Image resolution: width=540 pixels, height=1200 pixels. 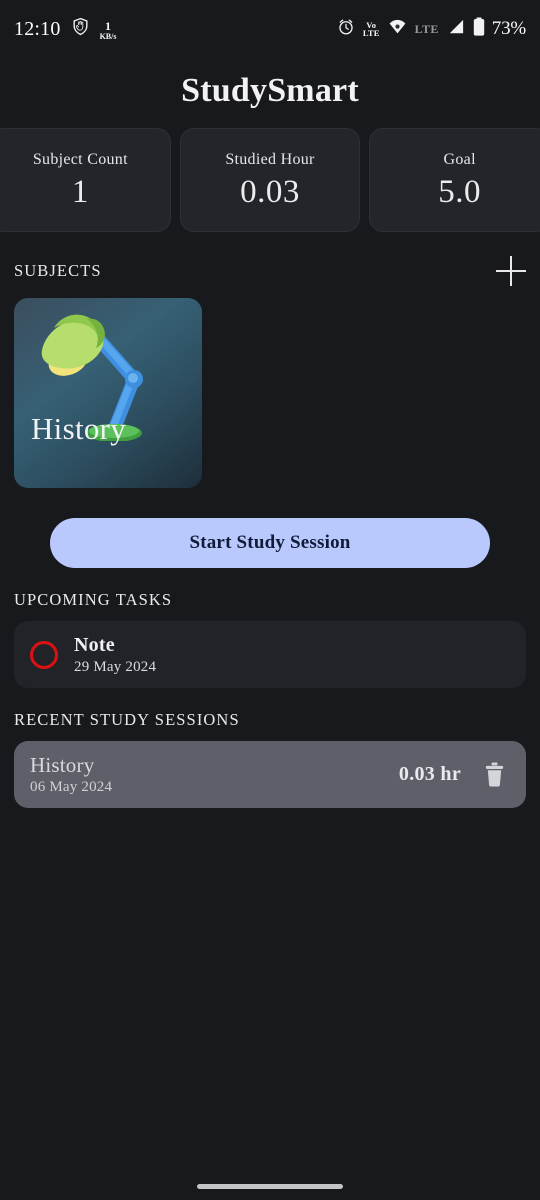 What do you see at coordinates (108, 36) in the screenshot?
I see `network-speed-unit: KB/s` at bounding box center [108, 36].